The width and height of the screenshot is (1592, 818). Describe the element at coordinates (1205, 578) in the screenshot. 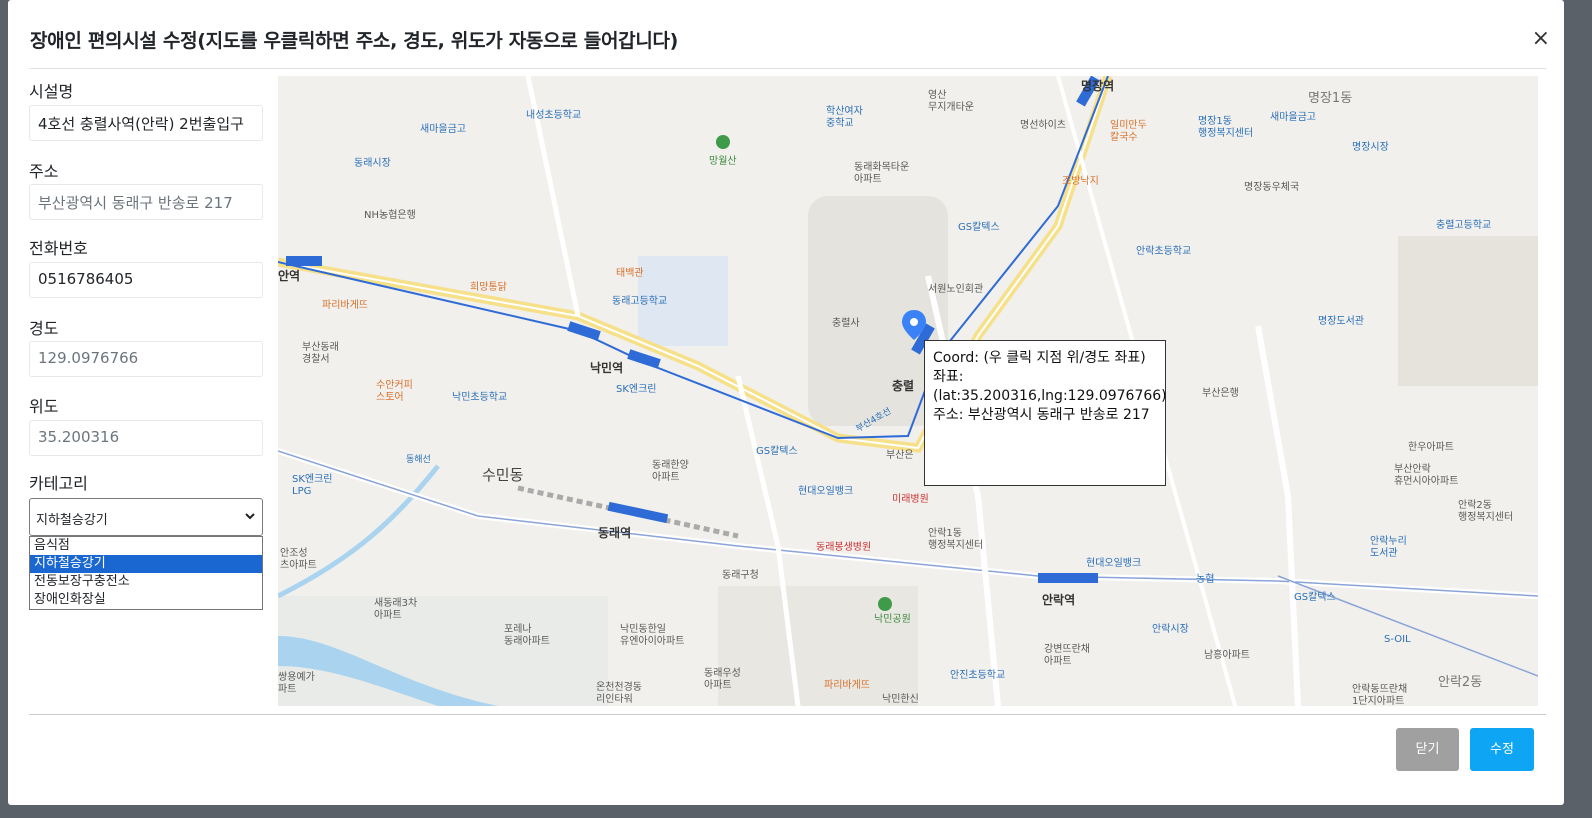

I see `map-label: 농협` at that location.